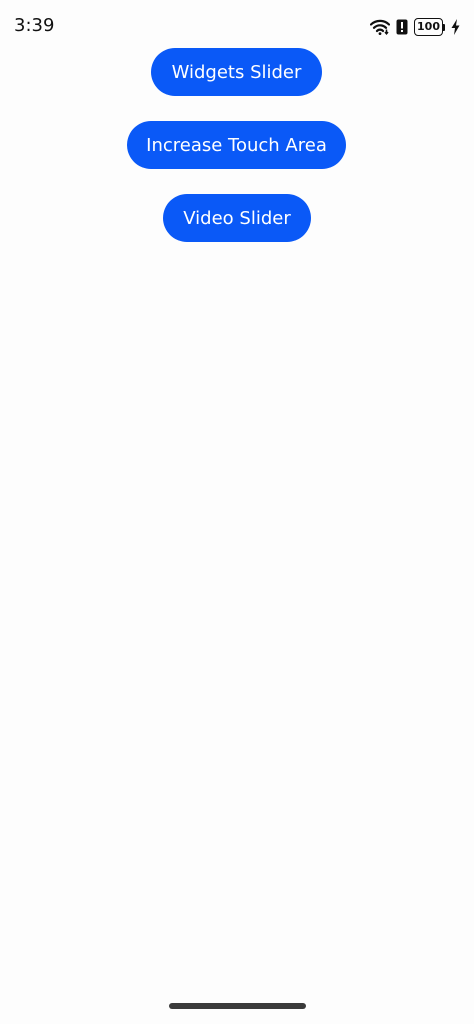  I want to click on status-icons: 100, so click(415, 27).